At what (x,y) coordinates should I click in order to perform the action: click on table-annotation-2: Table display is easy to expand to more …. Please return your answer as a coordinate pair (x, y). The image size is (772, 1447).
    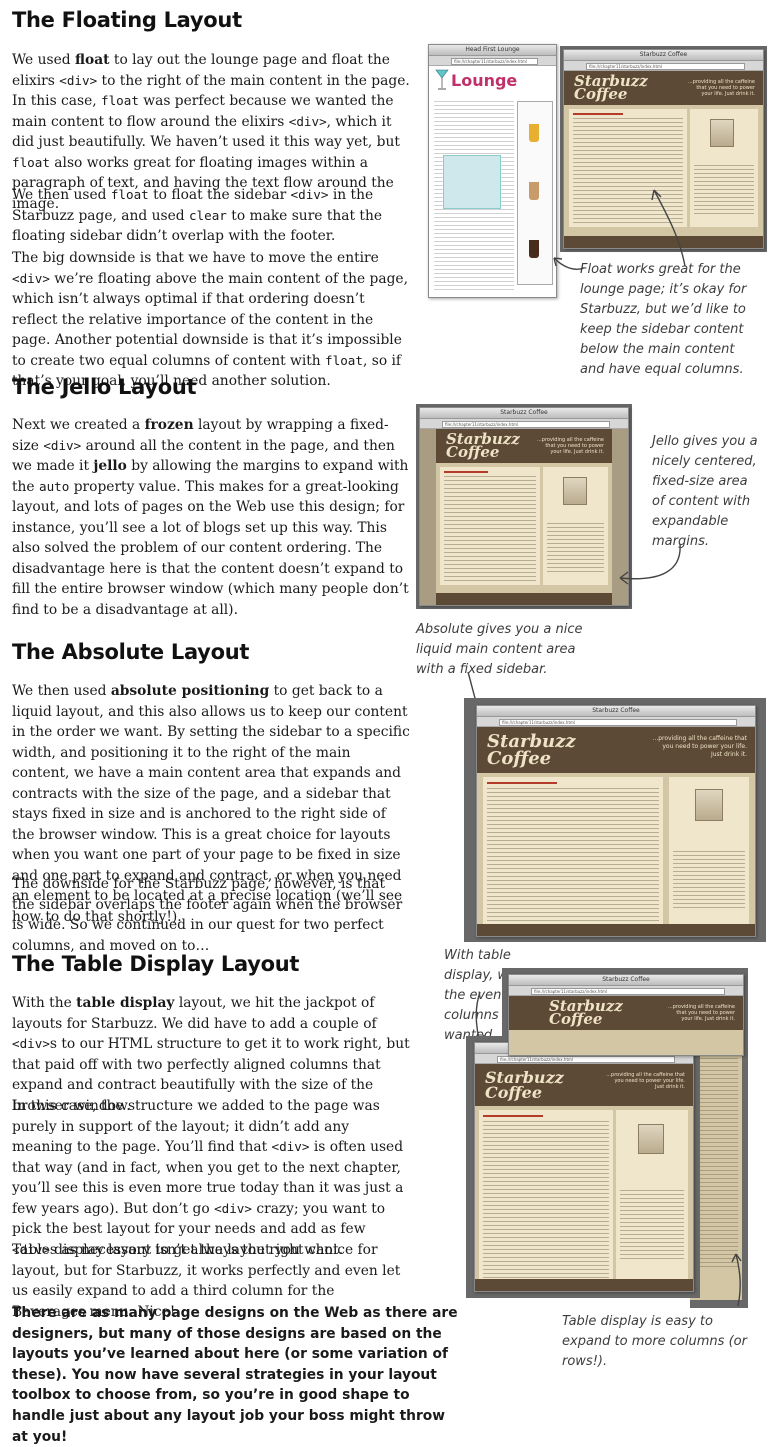
    Looking at the image, I should click on (654, 1341).